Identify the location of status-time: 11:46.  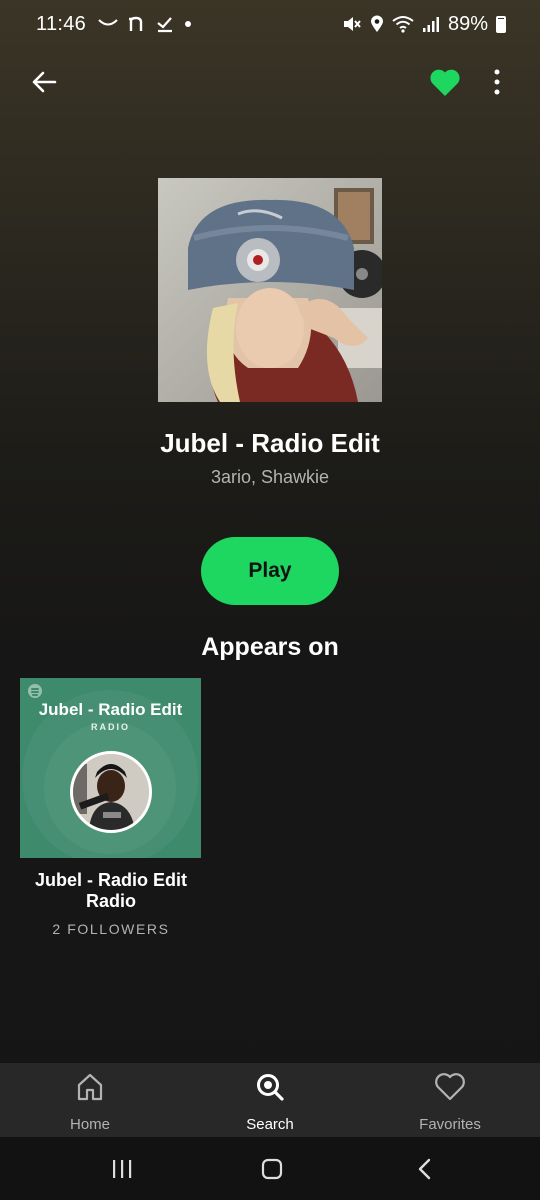
(61, 23).